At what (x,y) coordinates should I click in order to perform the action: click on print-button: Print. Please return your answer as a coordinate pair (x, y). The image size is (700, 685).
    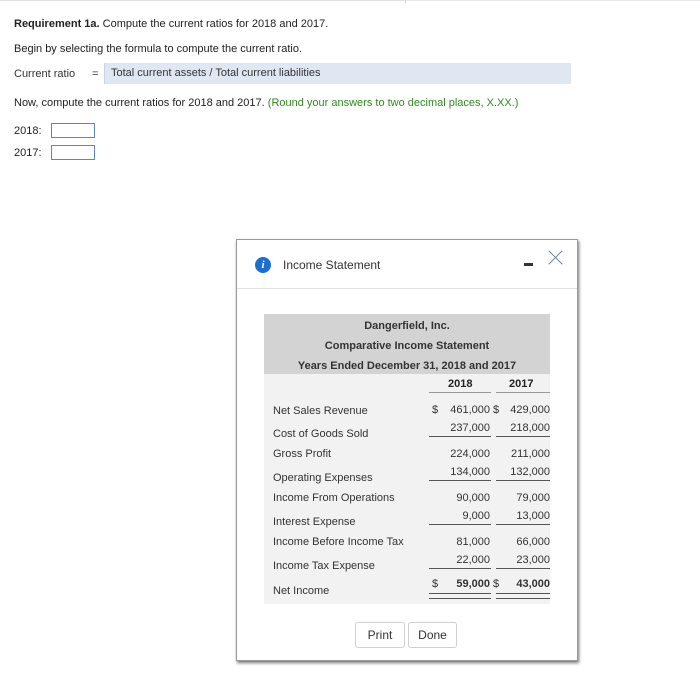
    Looking at the image, I should click on (380, 635).